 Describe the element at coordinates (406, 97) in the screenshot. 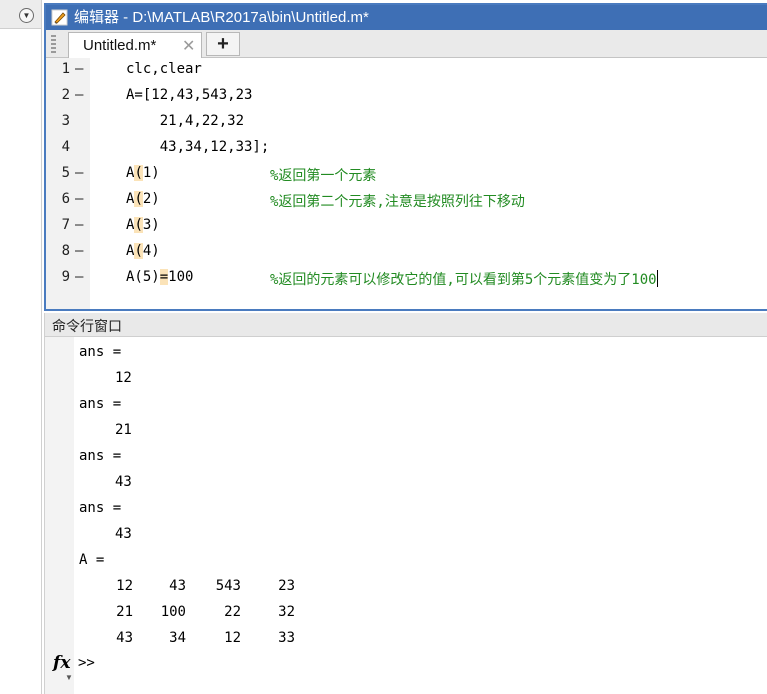

I see `code-line: 2 — A=[12,43,543,23` at that location.